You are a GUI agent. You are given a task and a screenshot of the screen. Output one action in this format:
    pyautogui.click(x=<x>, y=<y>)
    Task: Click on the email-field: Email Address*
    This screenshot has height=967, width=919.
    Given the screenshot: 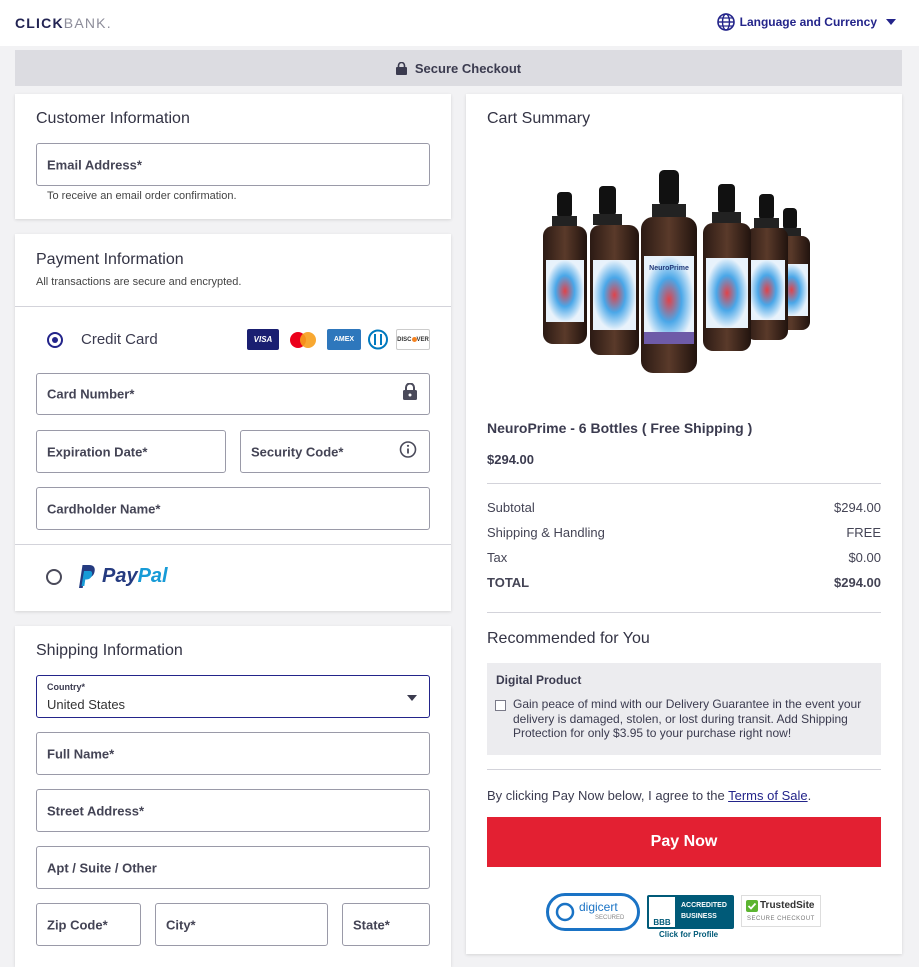 What is the action you would take?
    pyautogui.click(x=233, y=164)
    